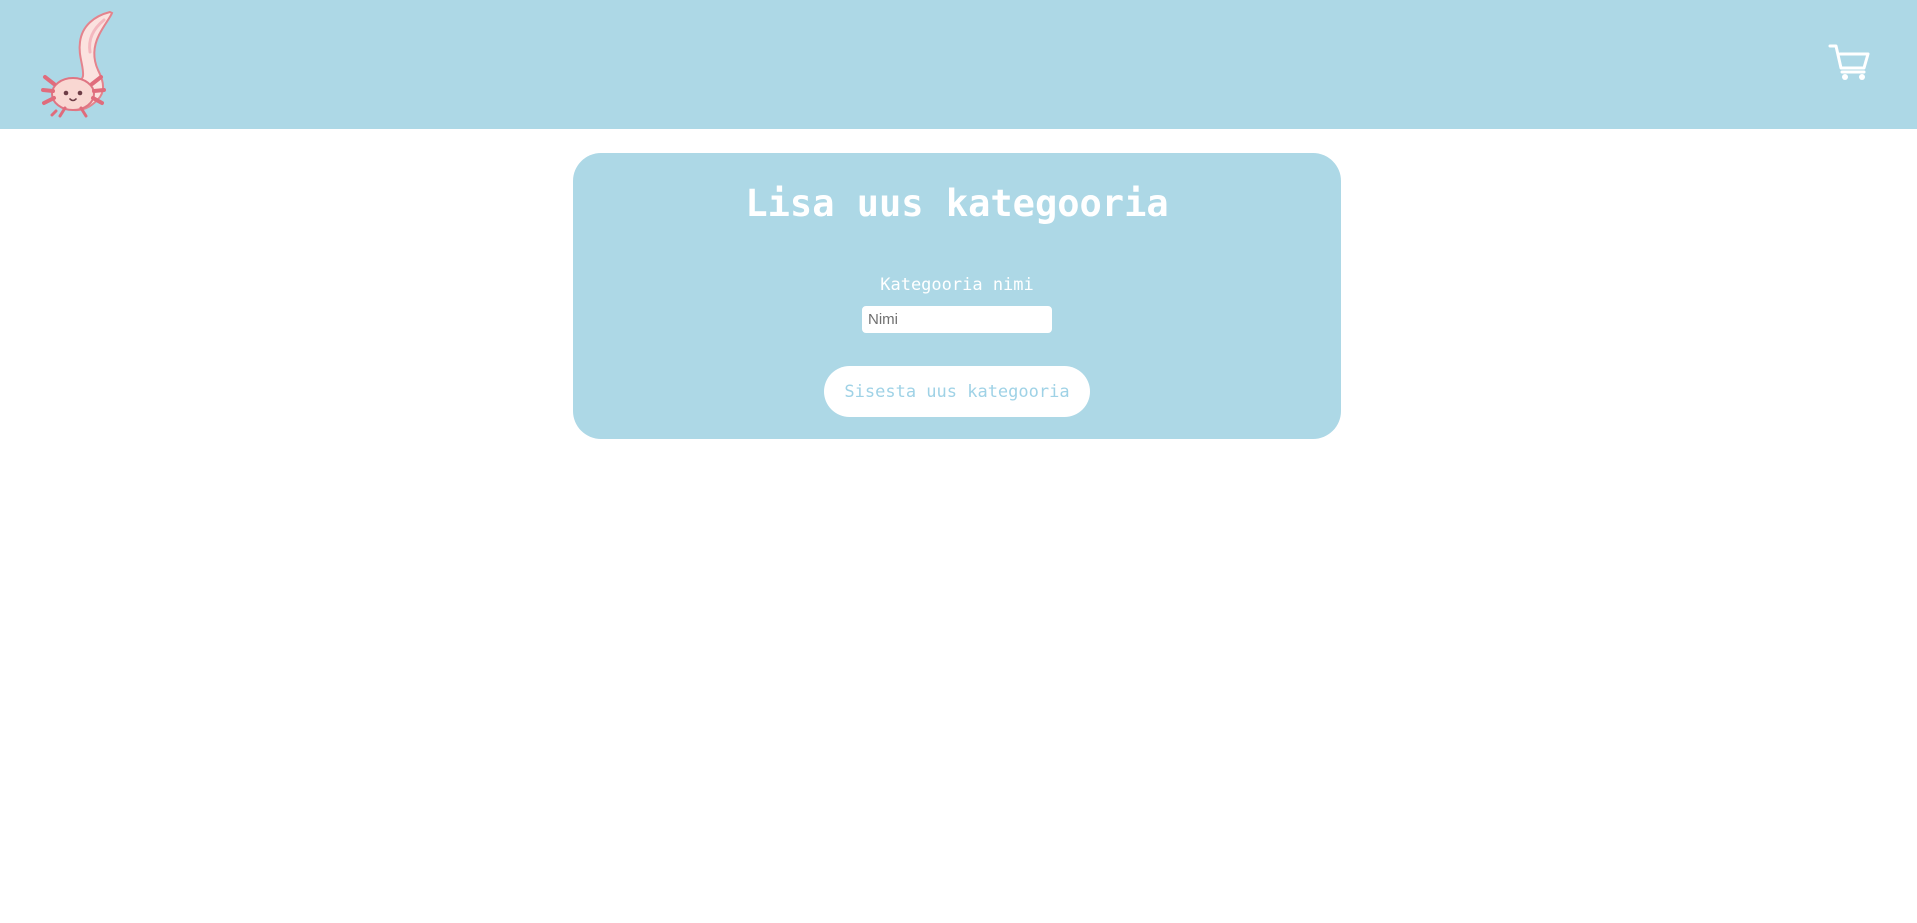  Describe the element at coordinates (957, 319) in the screenshot. I see `category-name-input` at that location.